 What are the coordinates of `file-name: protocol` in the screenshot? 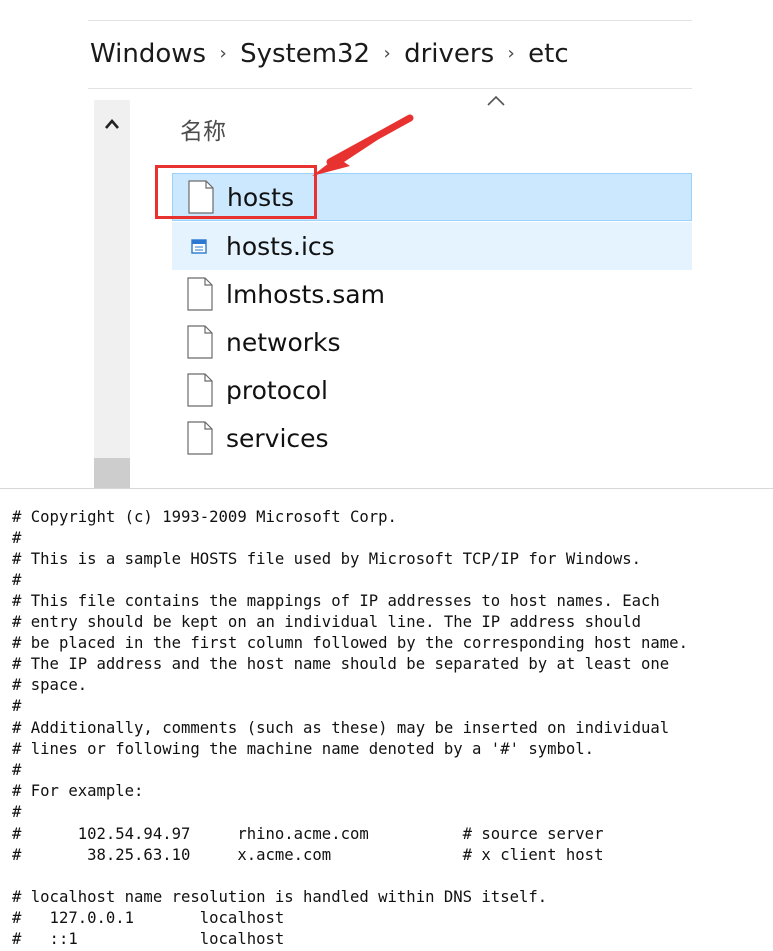 It's located at (277, 390).